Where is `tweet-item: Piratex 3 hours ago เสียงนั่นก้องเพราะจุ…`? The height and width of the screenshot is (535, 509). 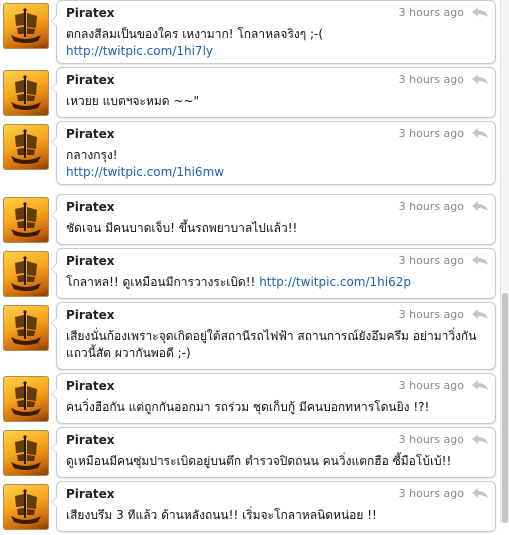
tweet-item: Piratex 3 hours ago เสียงนั่นก้องเพราะจุ… is located at coordinates (250, 337).